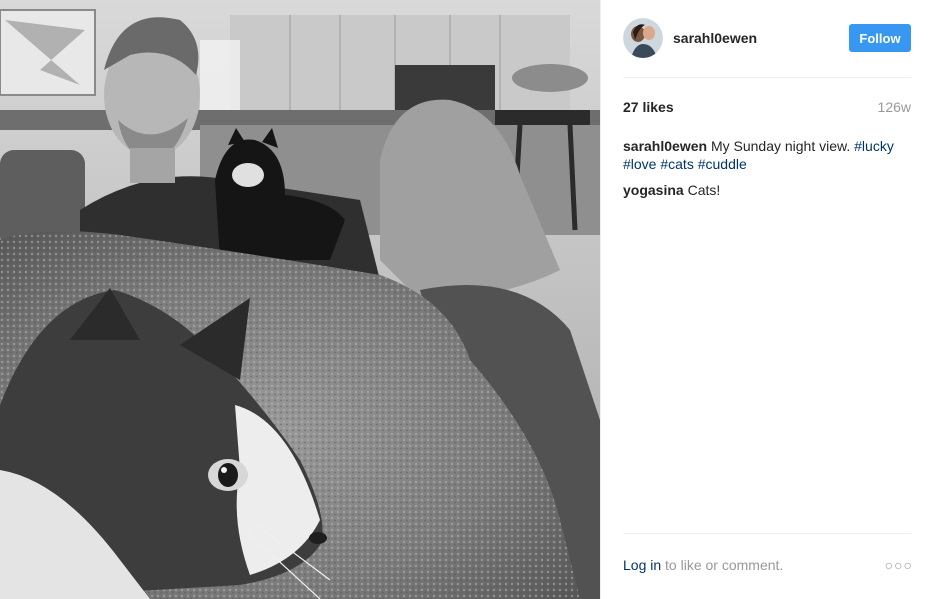 The width and height of the screenshot is (935, 599). Describe the element at coordinates (642, 565) in the screenshot. I see `login-link: Log in` at that location.